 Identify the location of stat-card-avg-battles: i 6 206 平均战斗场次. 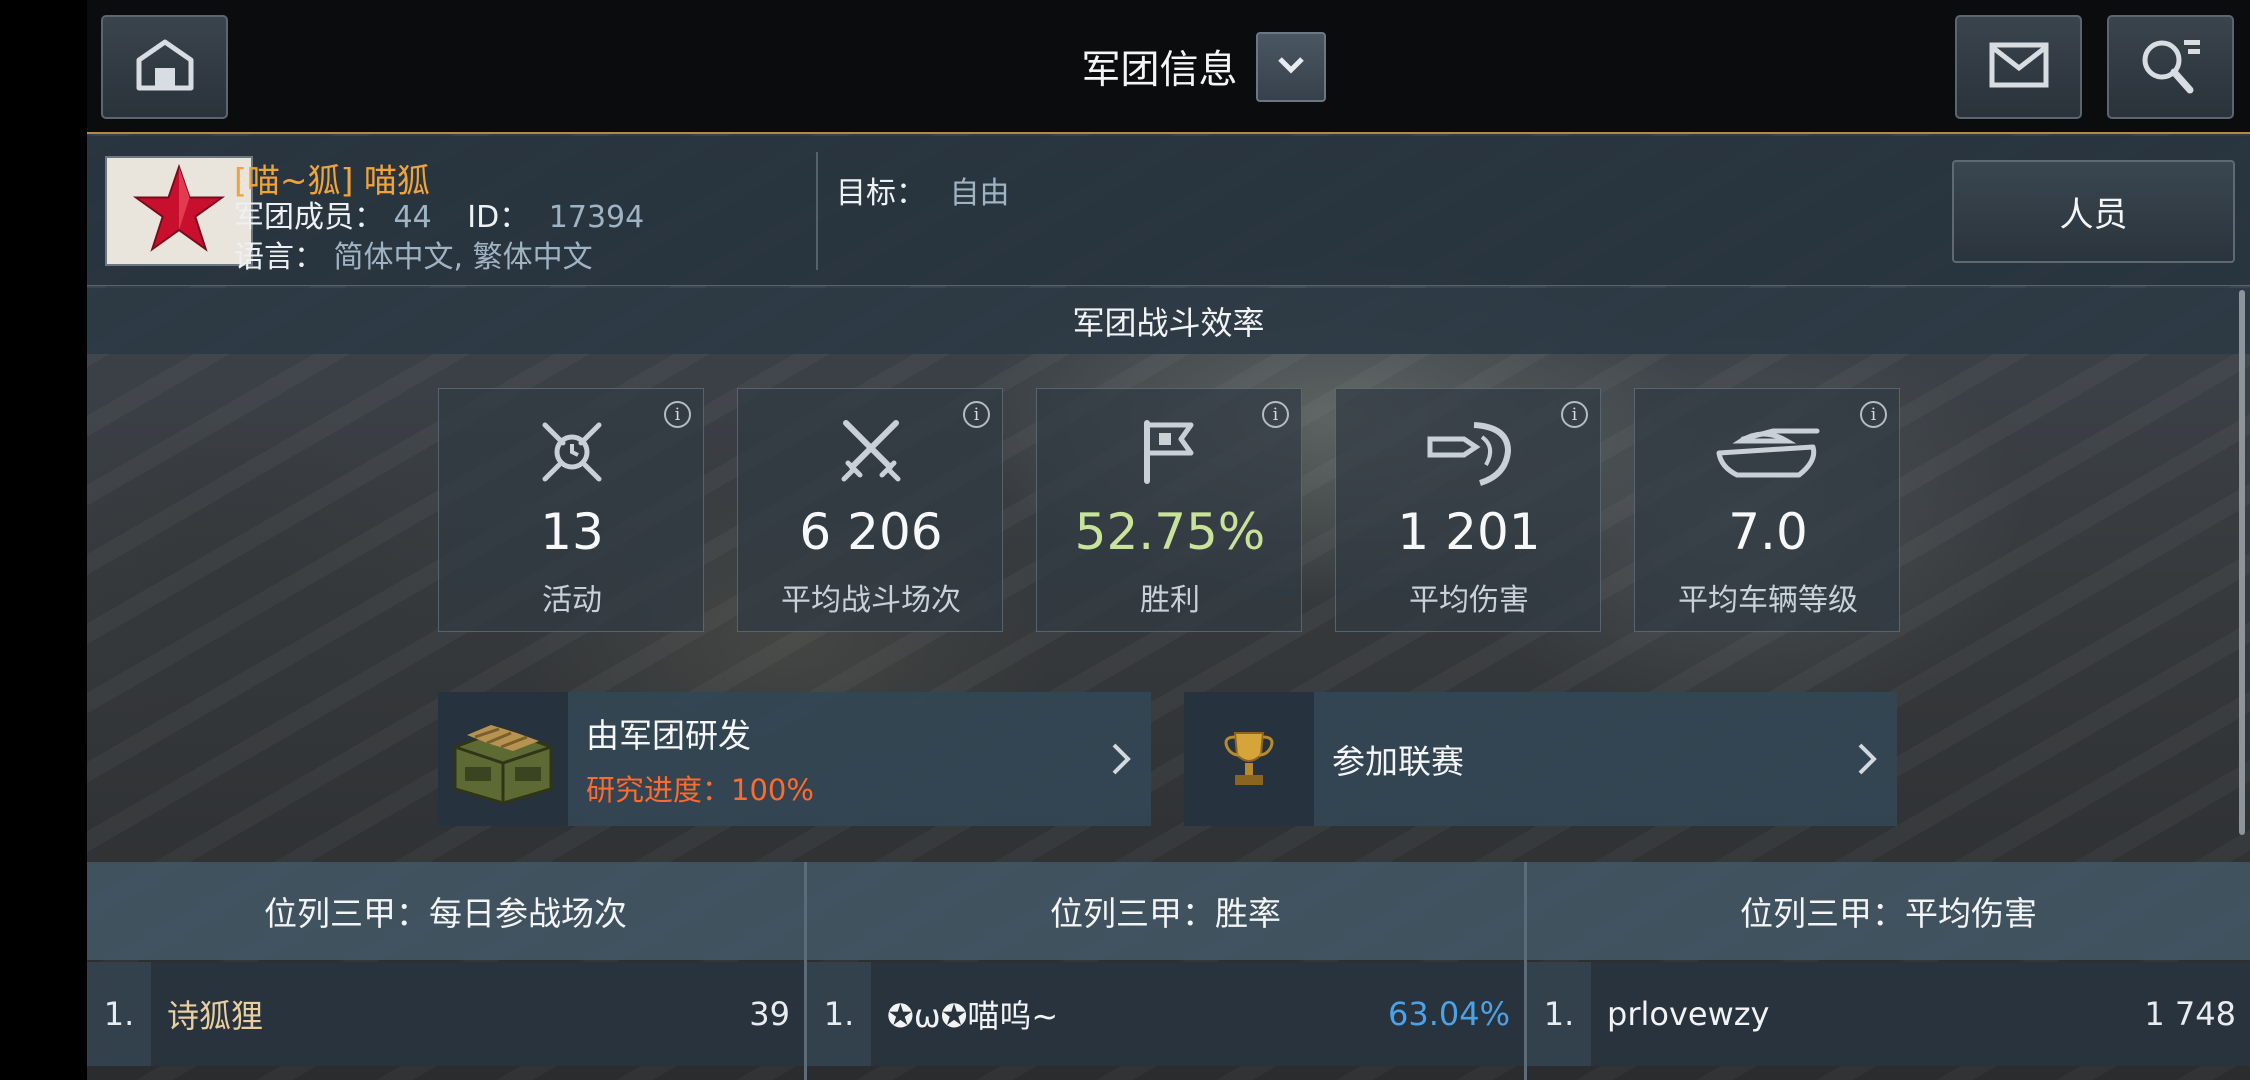
(870, 510).